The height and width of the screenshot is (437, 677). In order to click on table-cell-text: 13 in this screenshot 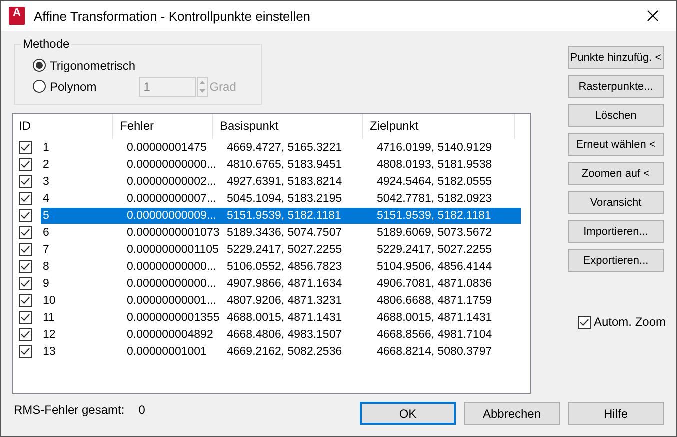, I will do `click(49, 352)`.